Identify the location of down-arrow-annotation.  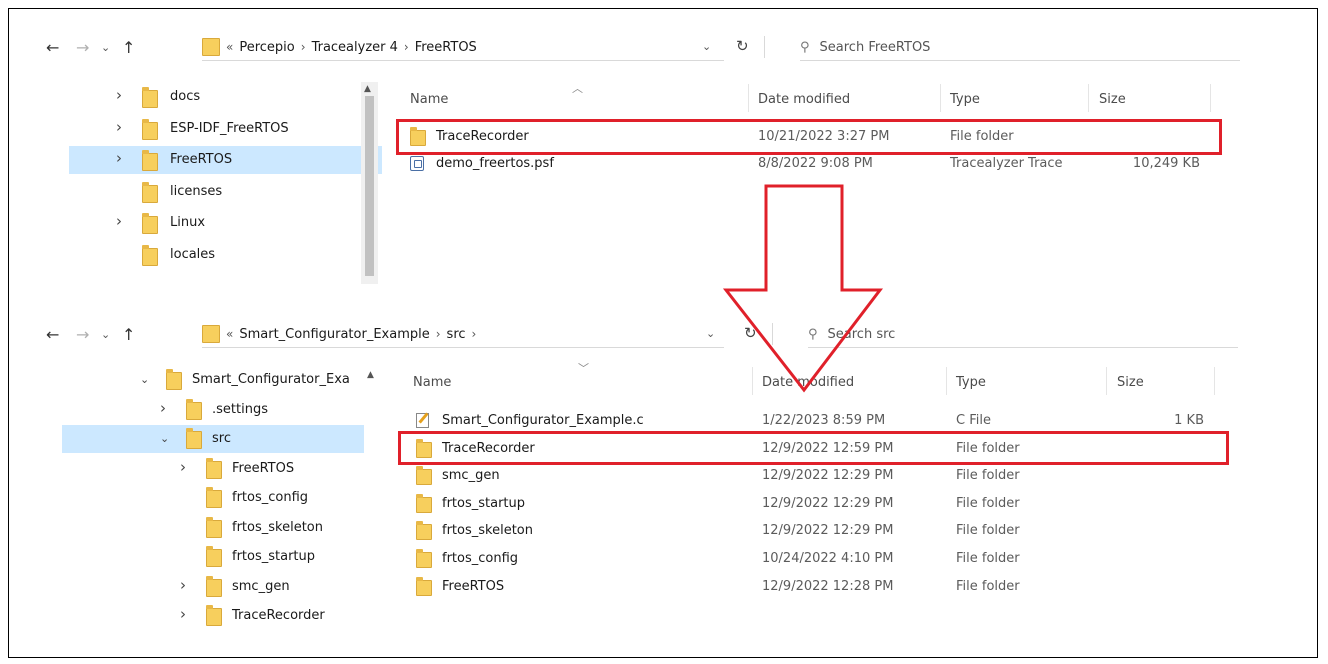
(803, 288).